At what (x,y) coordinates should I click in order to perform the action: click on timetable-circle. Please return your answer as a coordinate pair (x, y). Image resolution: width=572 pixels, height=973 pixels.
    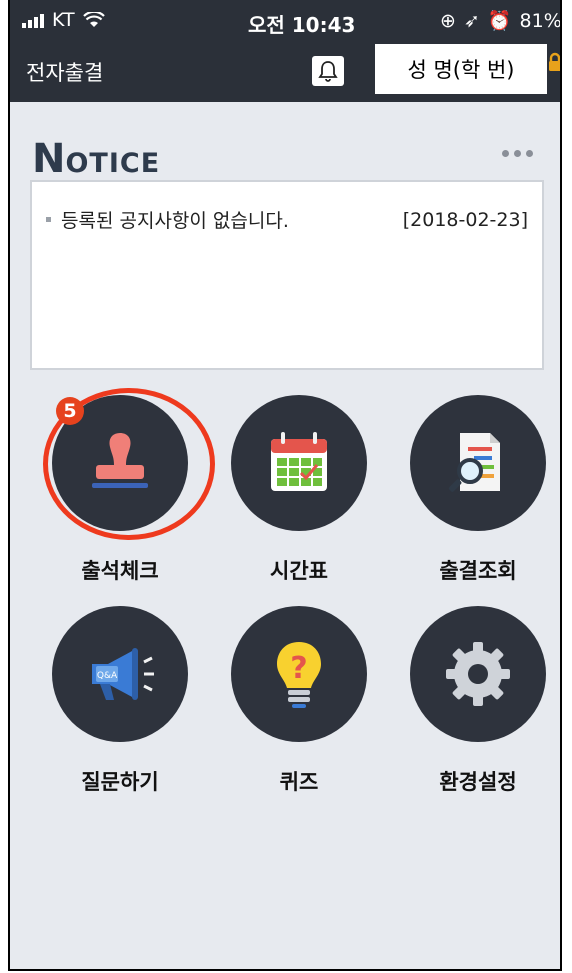
    Looking at the image, I should click on (299, 463).